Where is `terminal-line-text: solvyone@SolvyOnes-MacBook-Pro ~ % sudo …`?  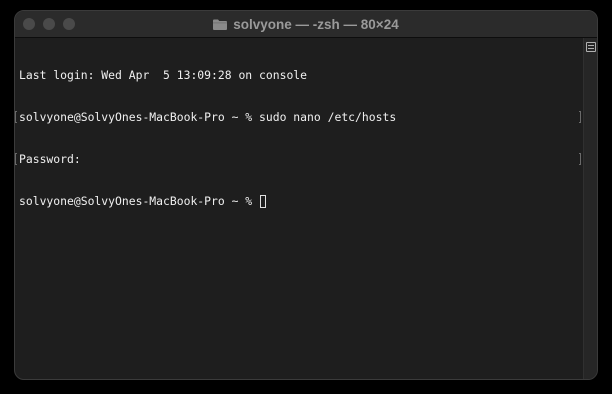
terminal-line-text: solvyone@SolvyOnes-MacBook-Pro ~ % sudo … is located at coordinates (208, 117).